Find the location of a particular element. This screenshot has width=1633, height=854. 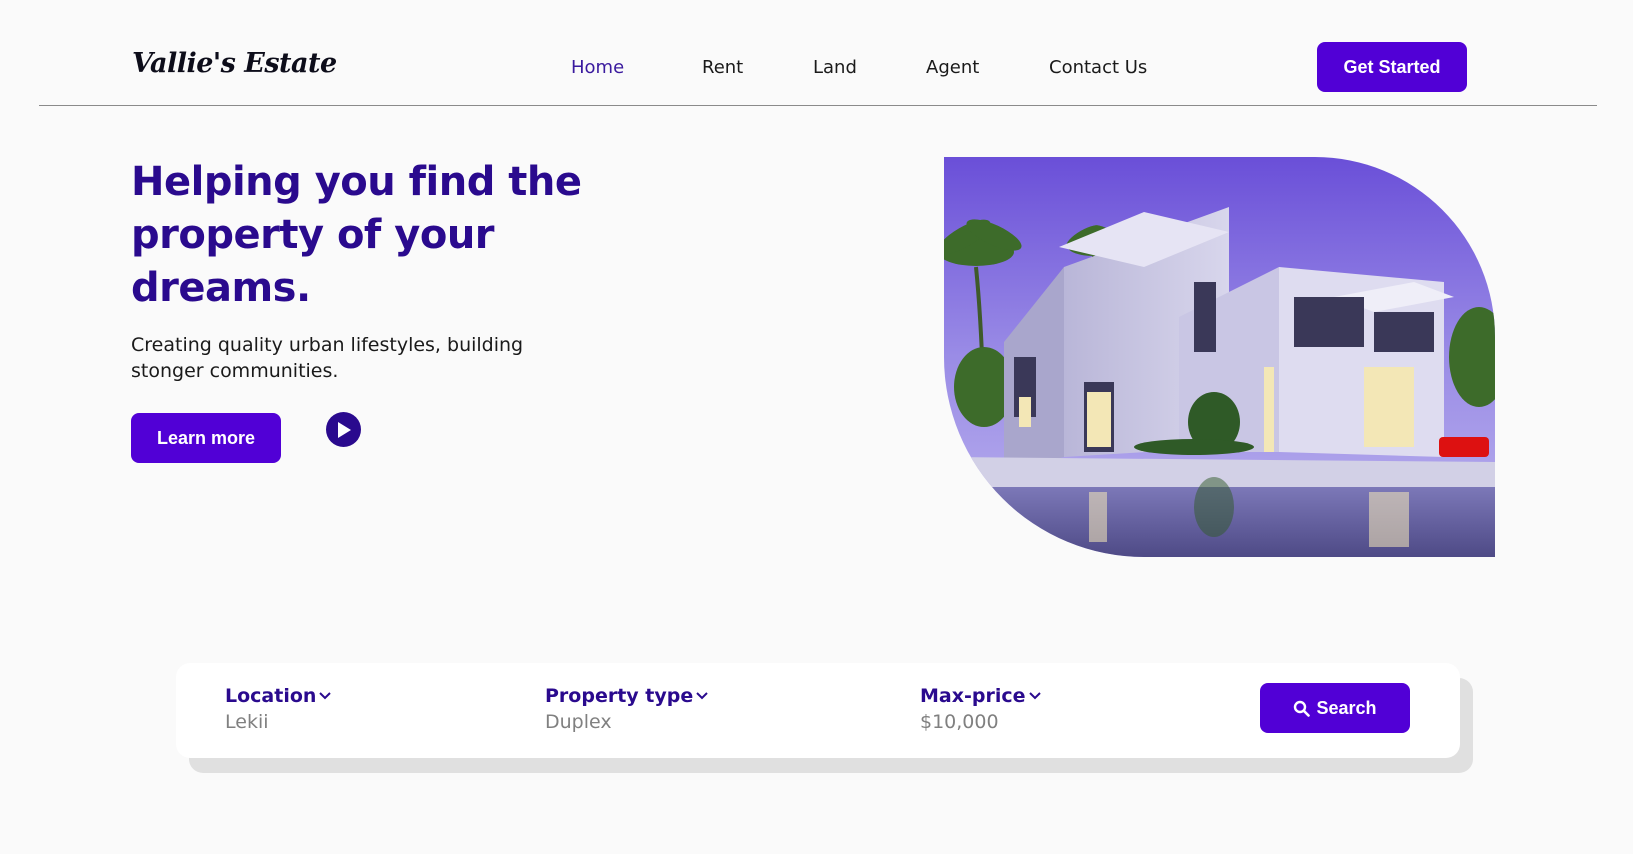

search-button: Search is located at coordinates (1335, 708).